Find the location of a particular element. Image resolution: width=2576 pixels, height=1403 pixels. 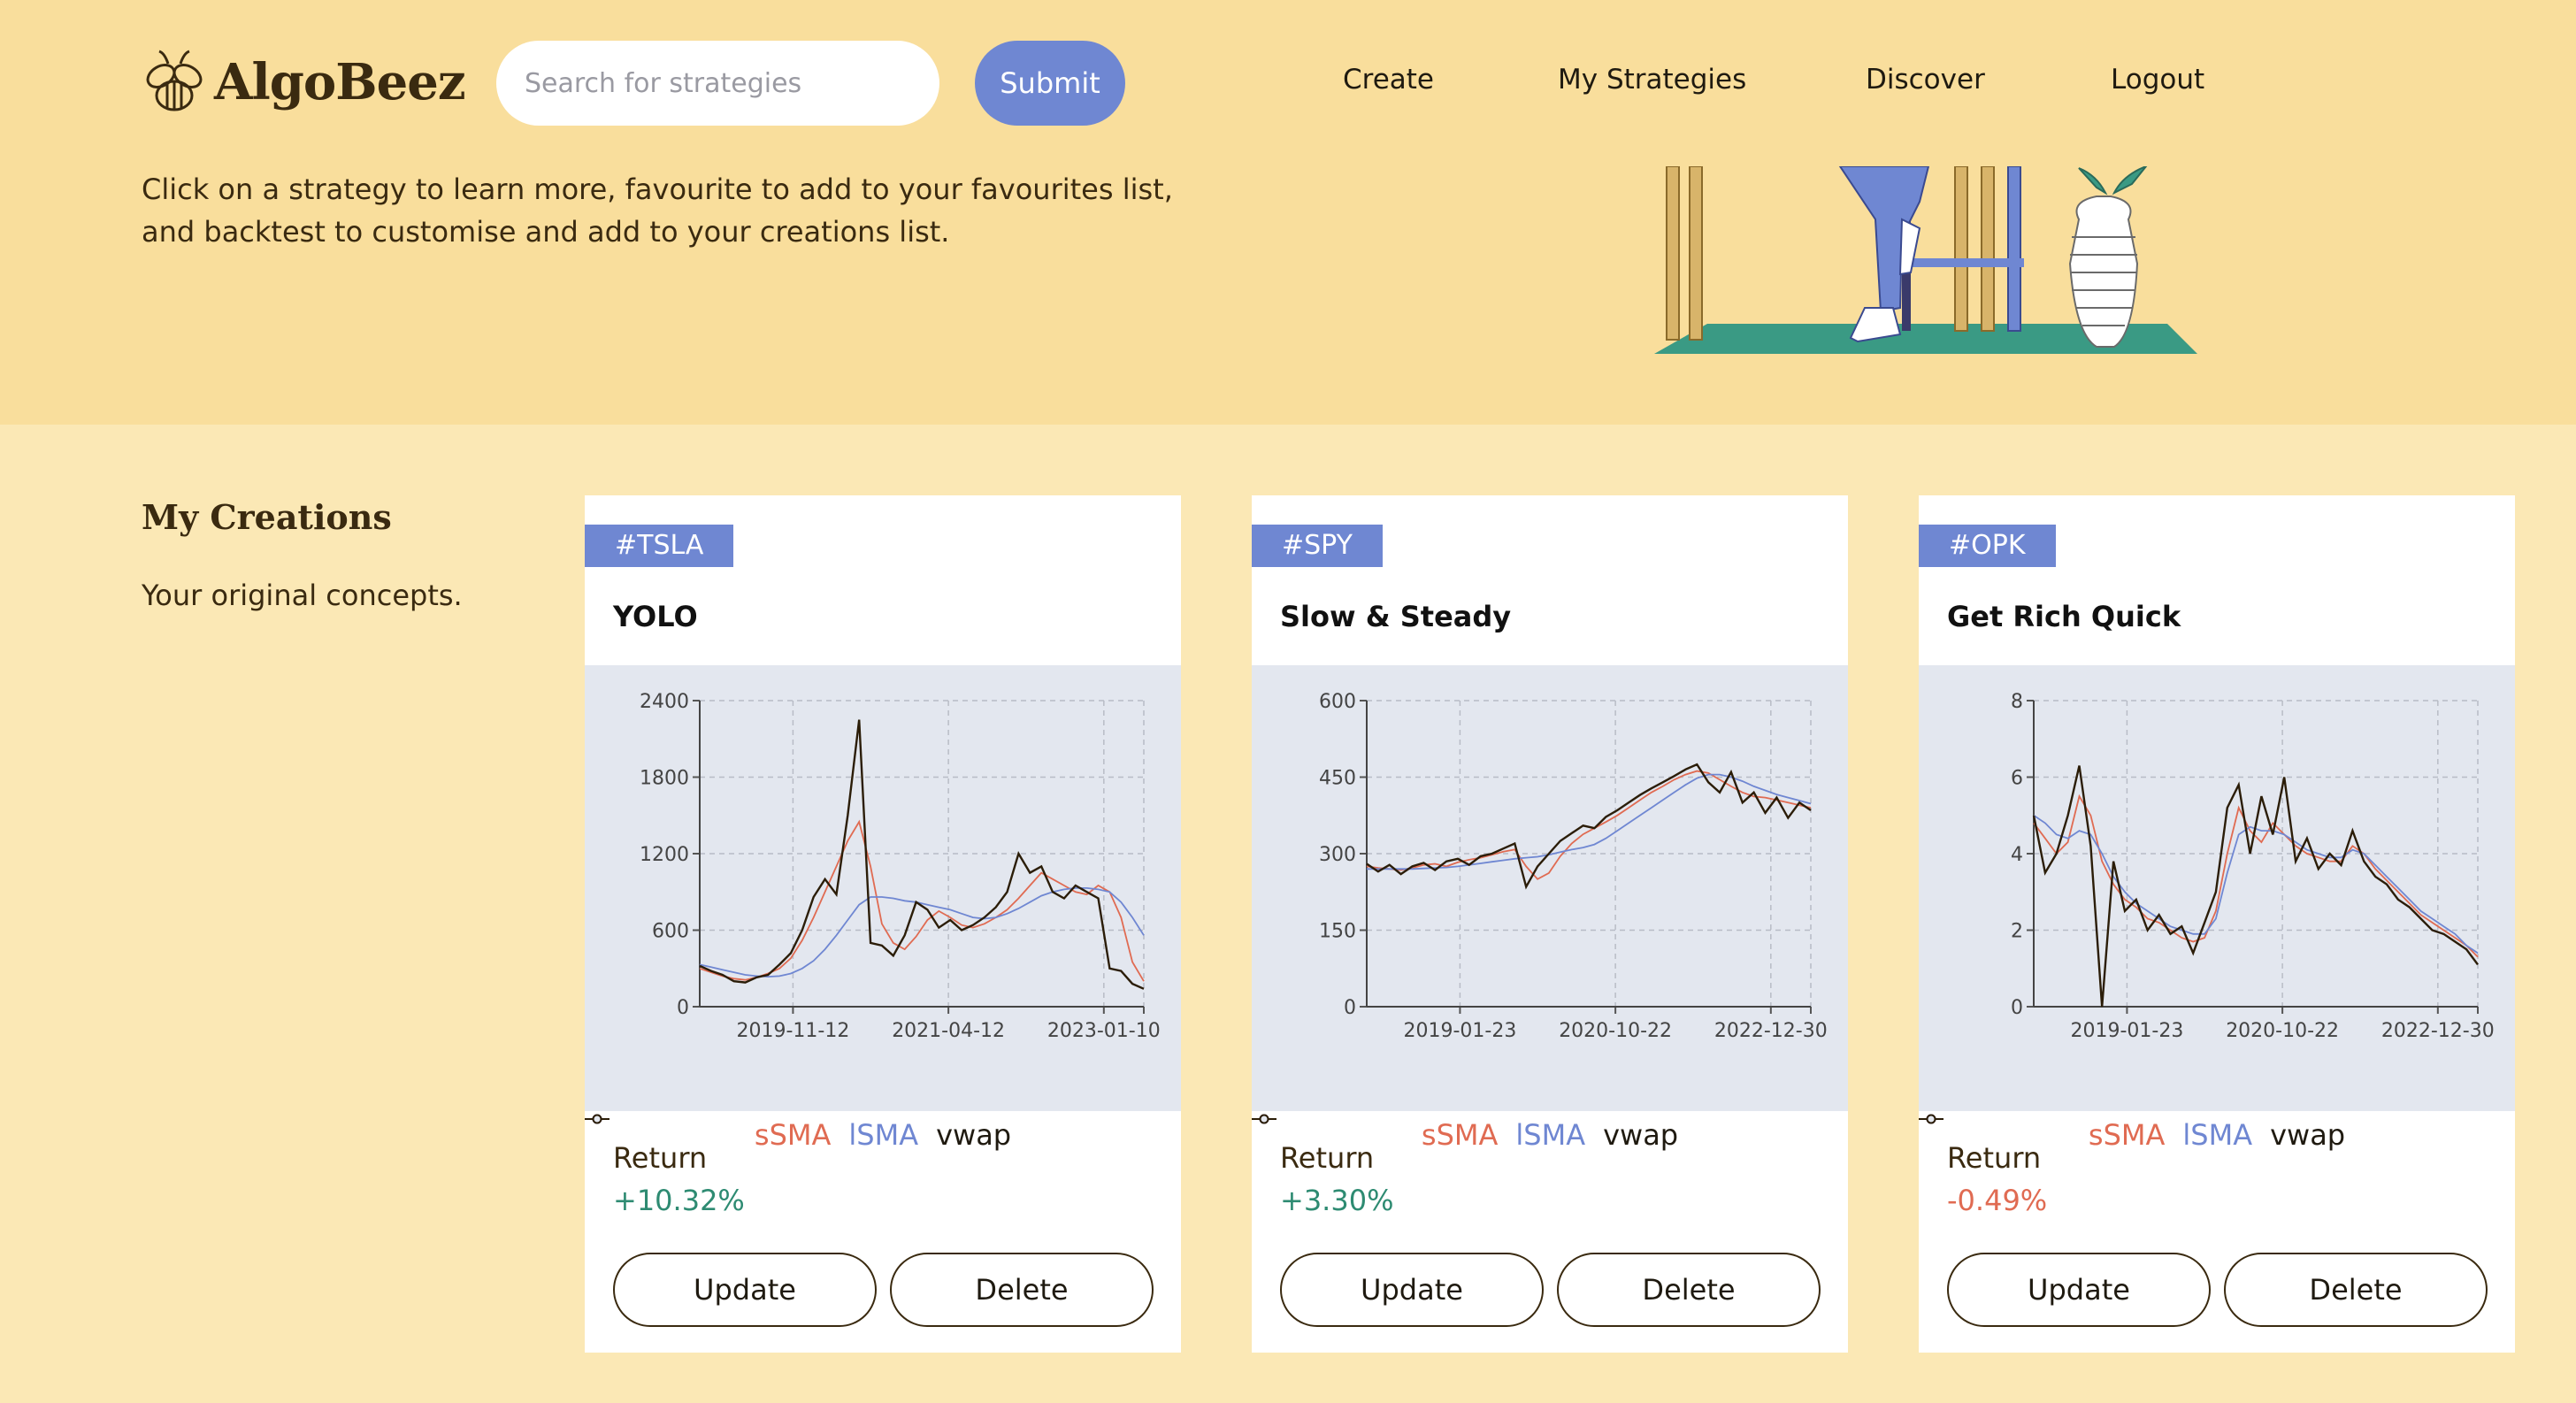

section-title: My Creations is located at coordinates (267, 517).